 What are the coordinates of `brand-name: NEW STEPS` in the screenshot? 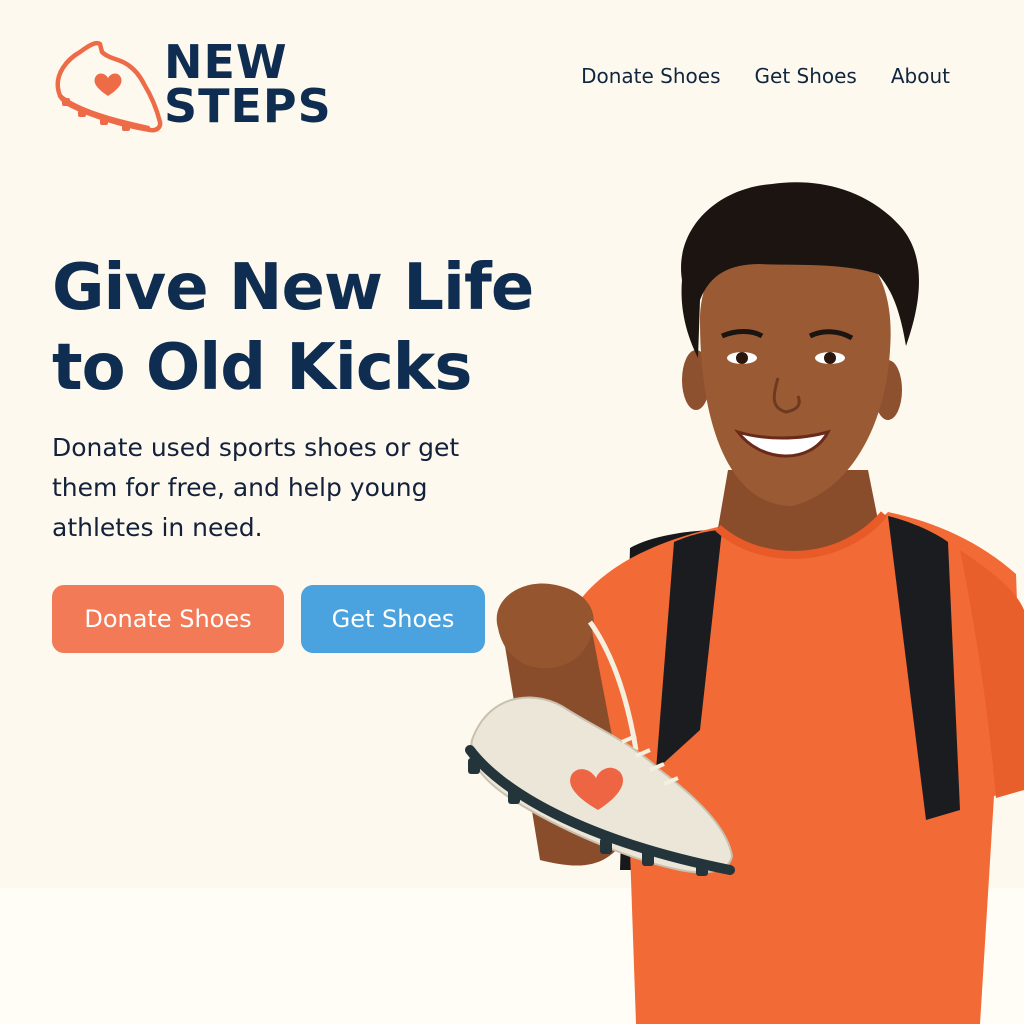 It's located at (248, 84).